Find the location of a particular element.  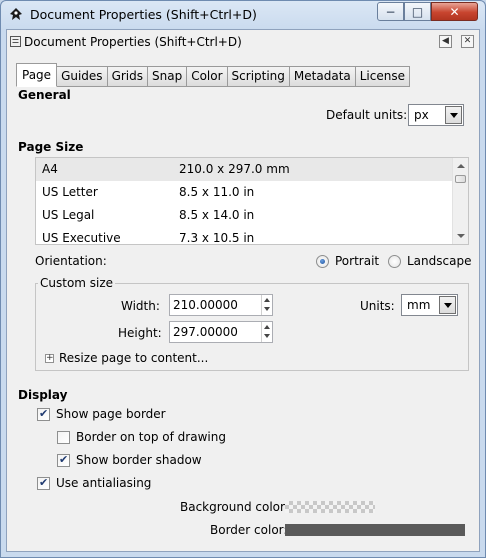

use-antialiasing-label: Use antialiasing is located at coordinates (103, 483).